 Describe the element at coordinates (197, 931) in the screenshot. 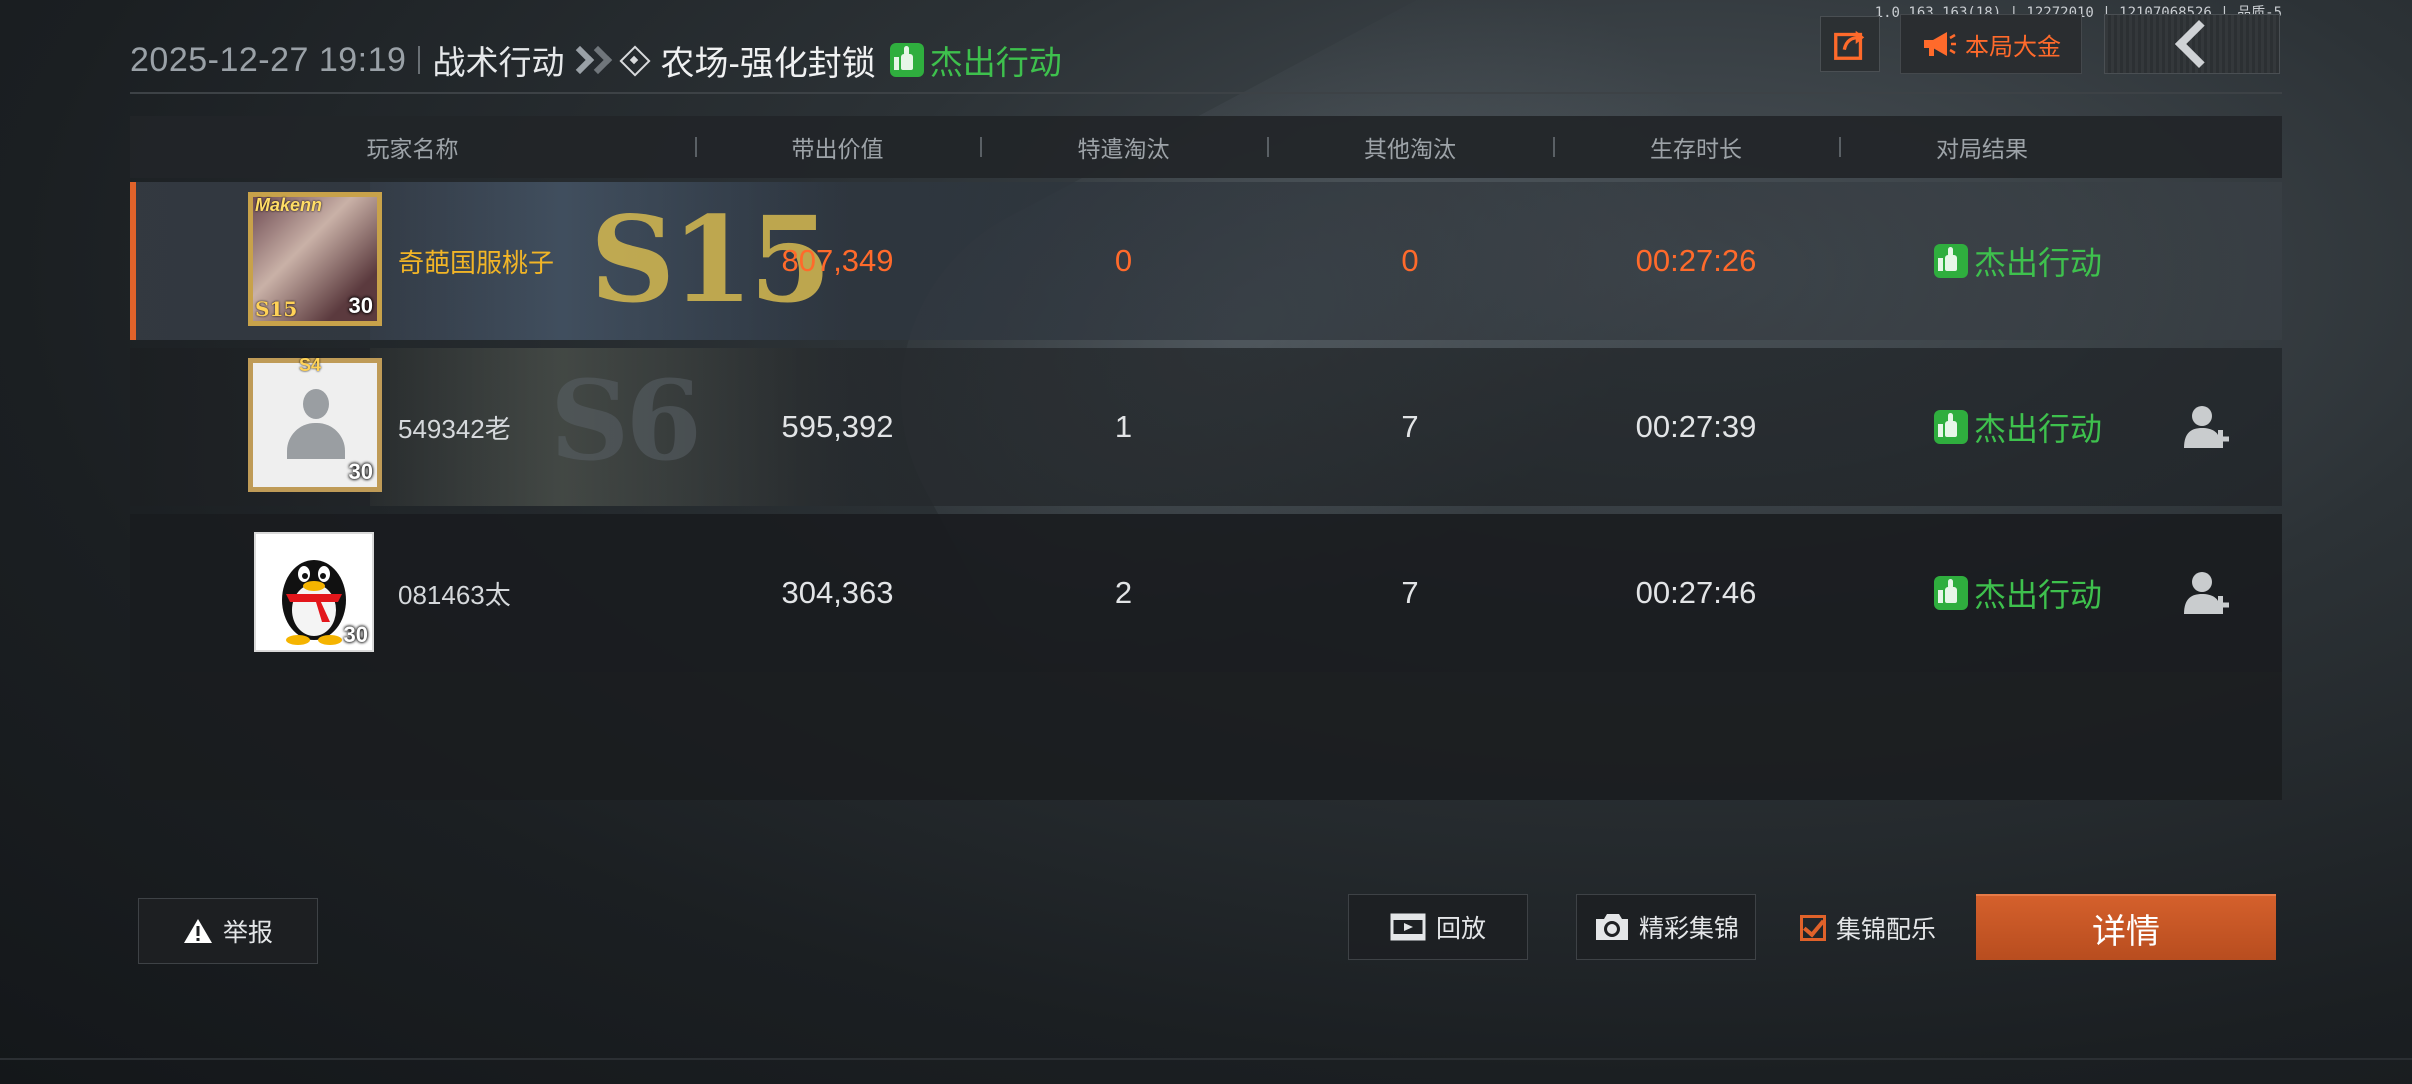

I see `warning-icon` at that location.